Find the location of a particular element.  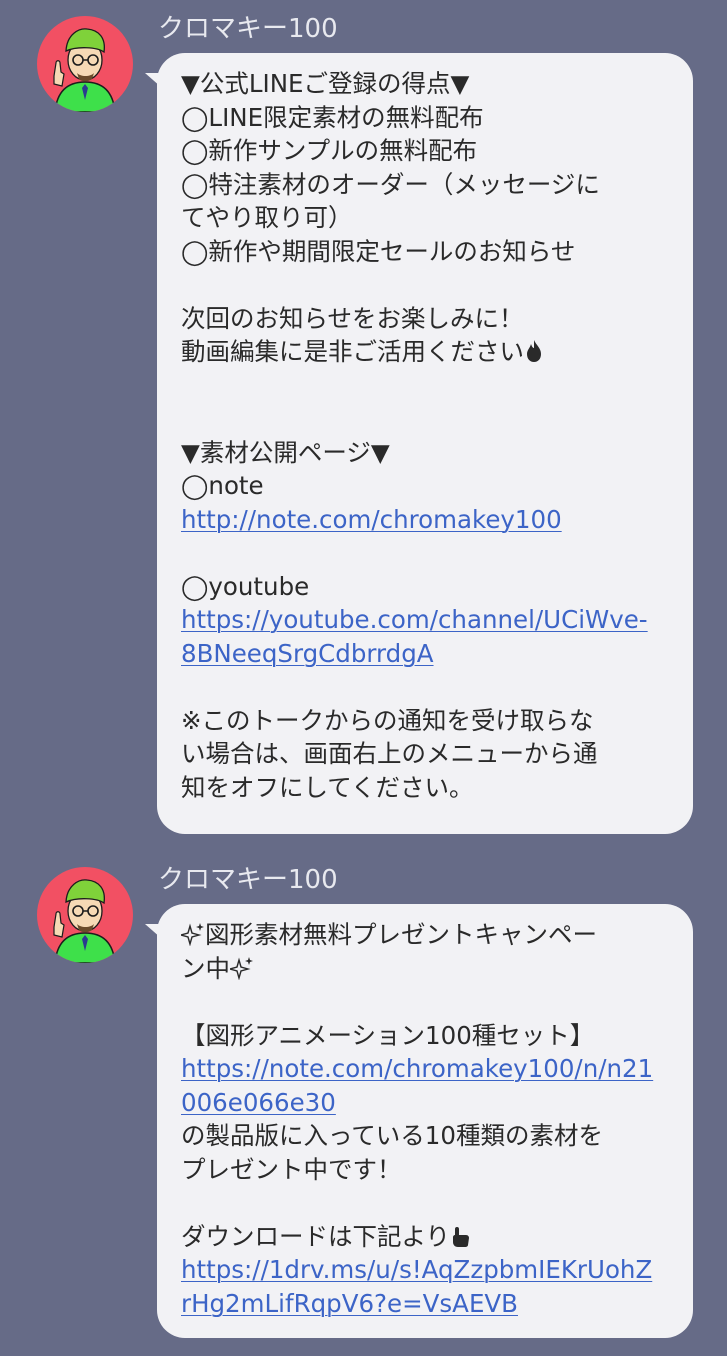

message-line: ◯note is located at coordinates (222, 485).